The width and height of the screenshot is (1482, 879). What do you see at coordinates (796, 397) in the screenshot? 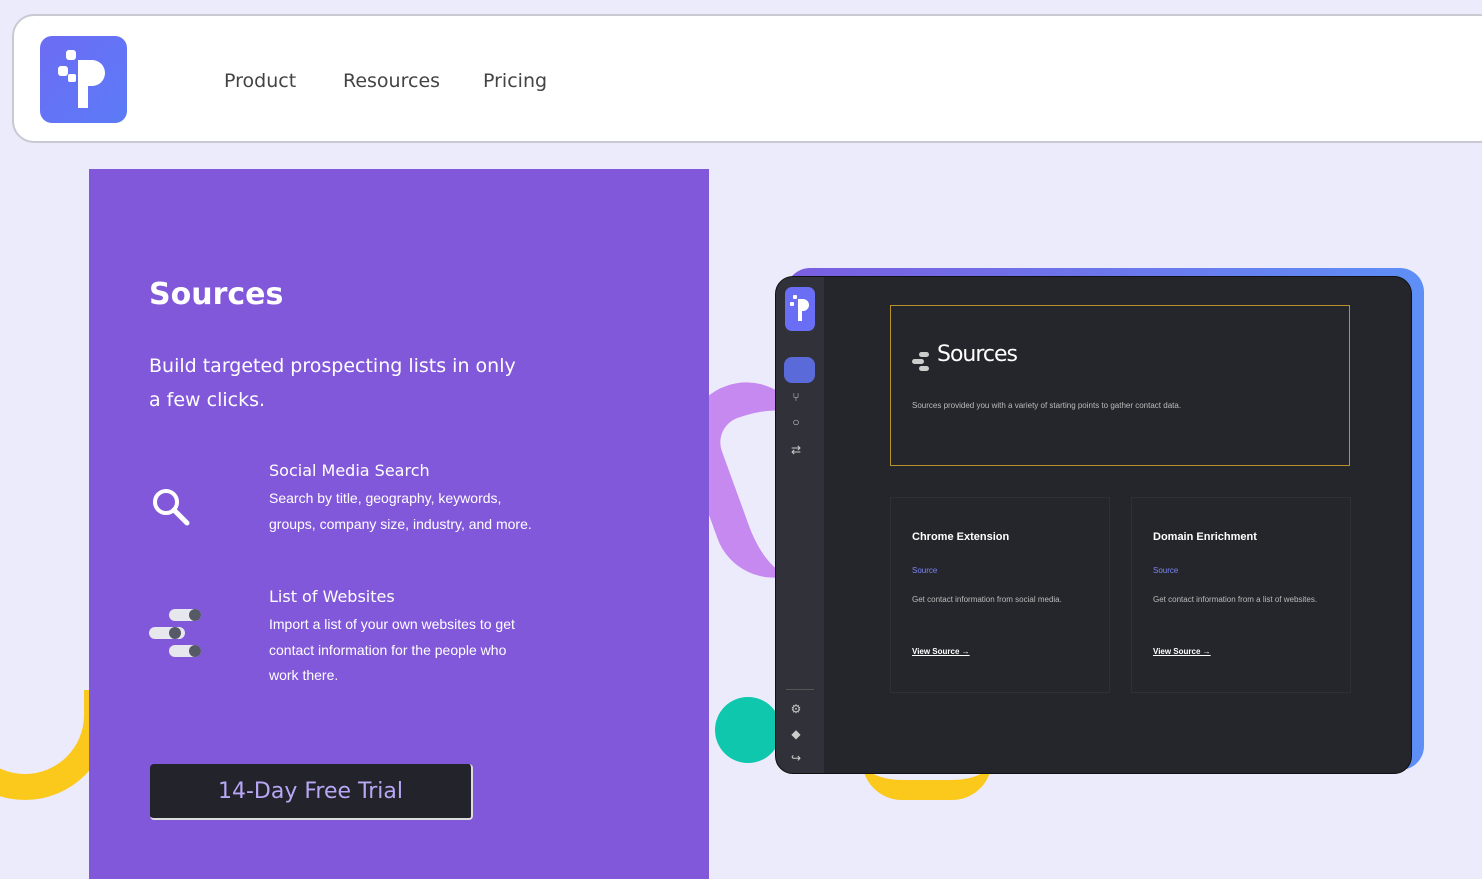
I see `sidebar-branch-icon: ⑂` at bounding box center [796, 397].